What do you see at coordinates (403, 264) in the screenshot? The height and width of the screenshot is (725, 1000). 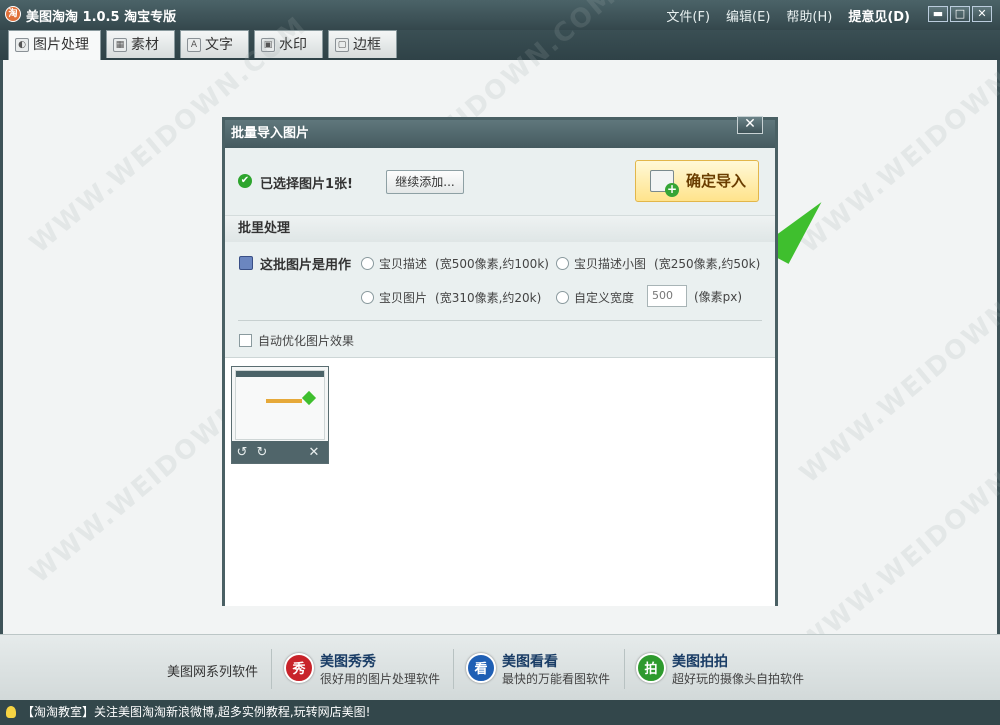 I see `option-label: 宝贝描述` at bounding box center [403, 264].